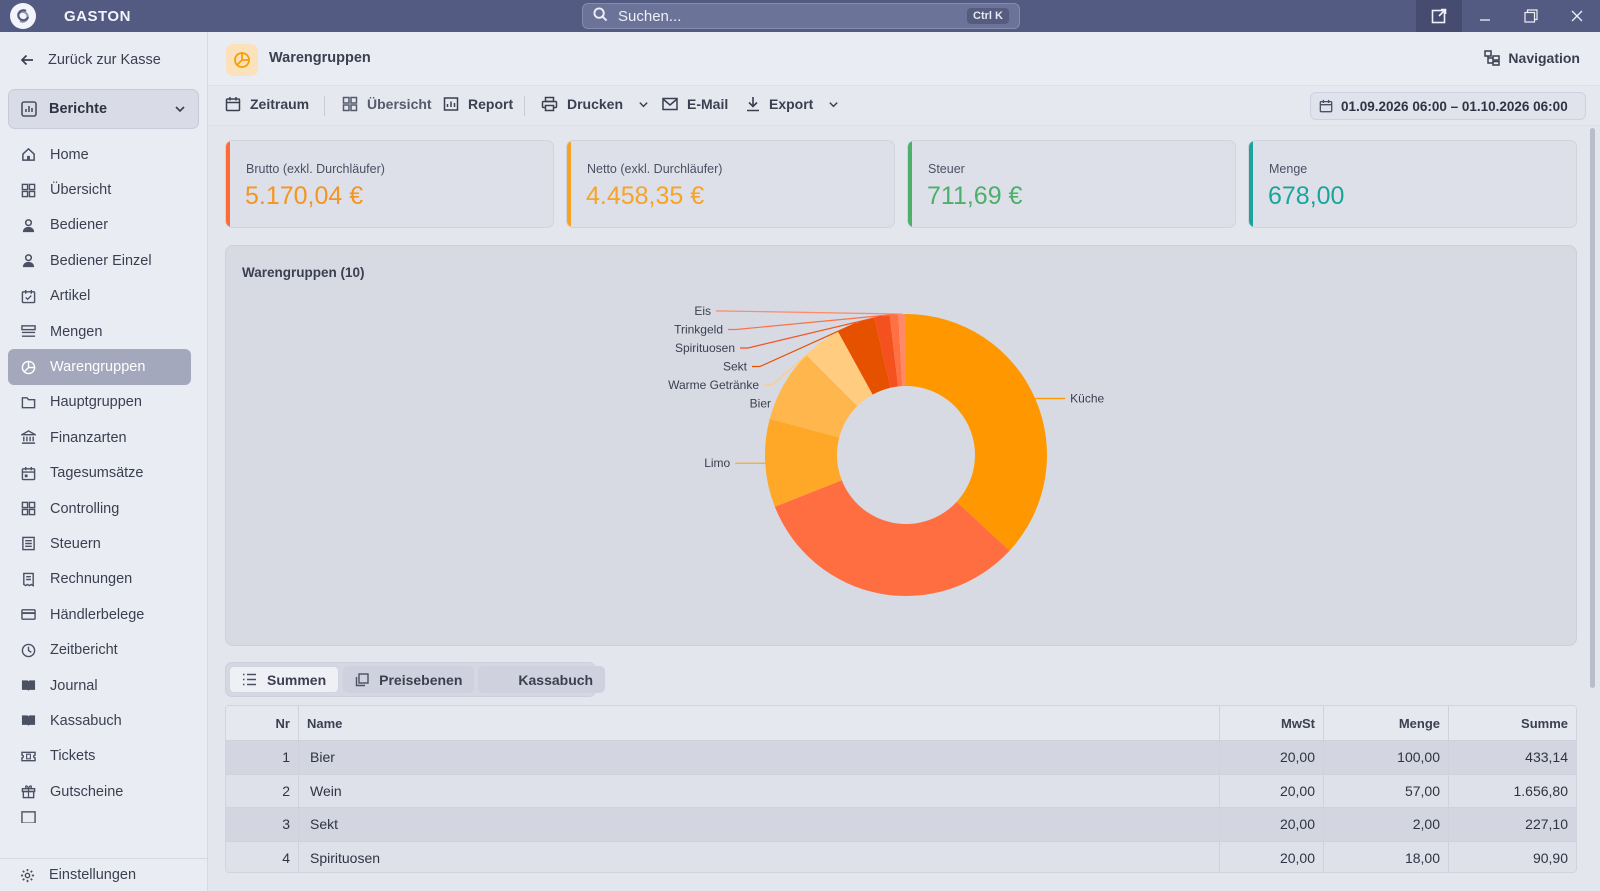  Describe the element at coordinates (705, 348) in the screenshot. I see `slice-label: Spirituosen` at that location.